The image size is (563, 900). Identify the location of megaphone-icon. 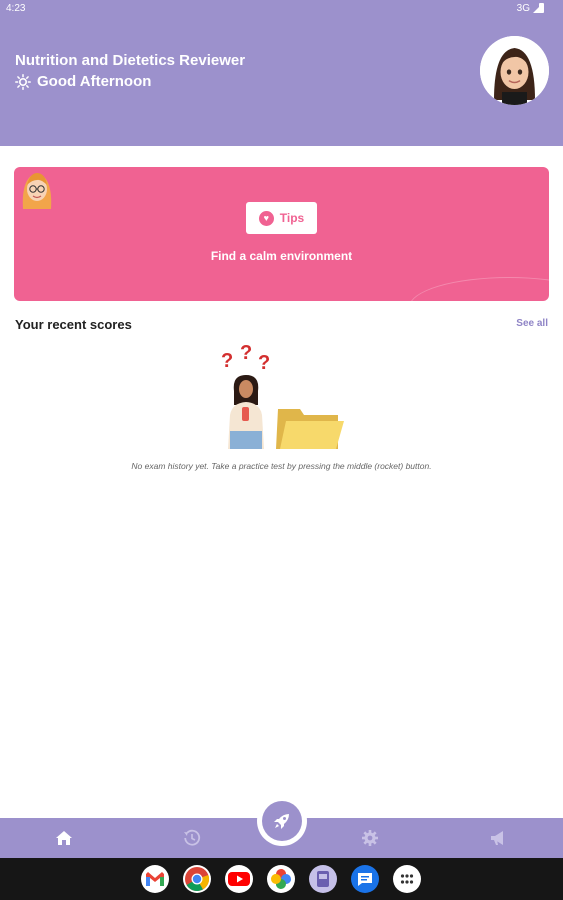
(497, 838).